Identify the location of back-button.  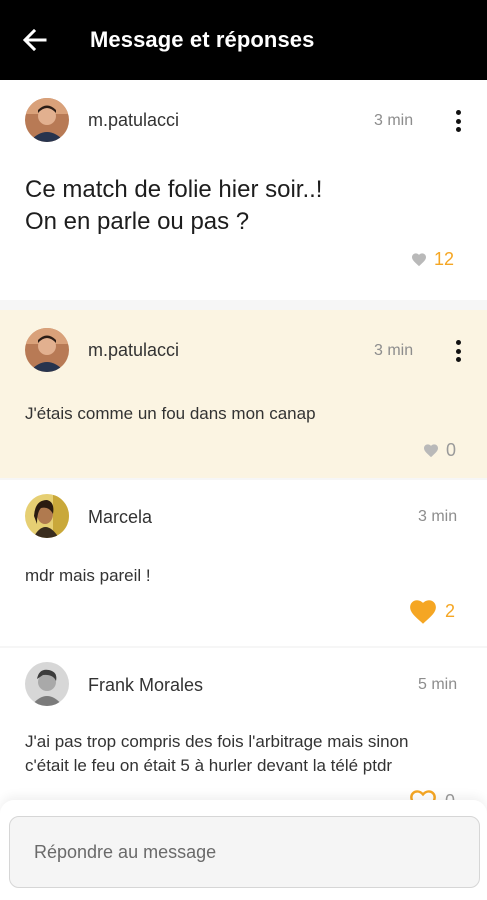
(35, 40).